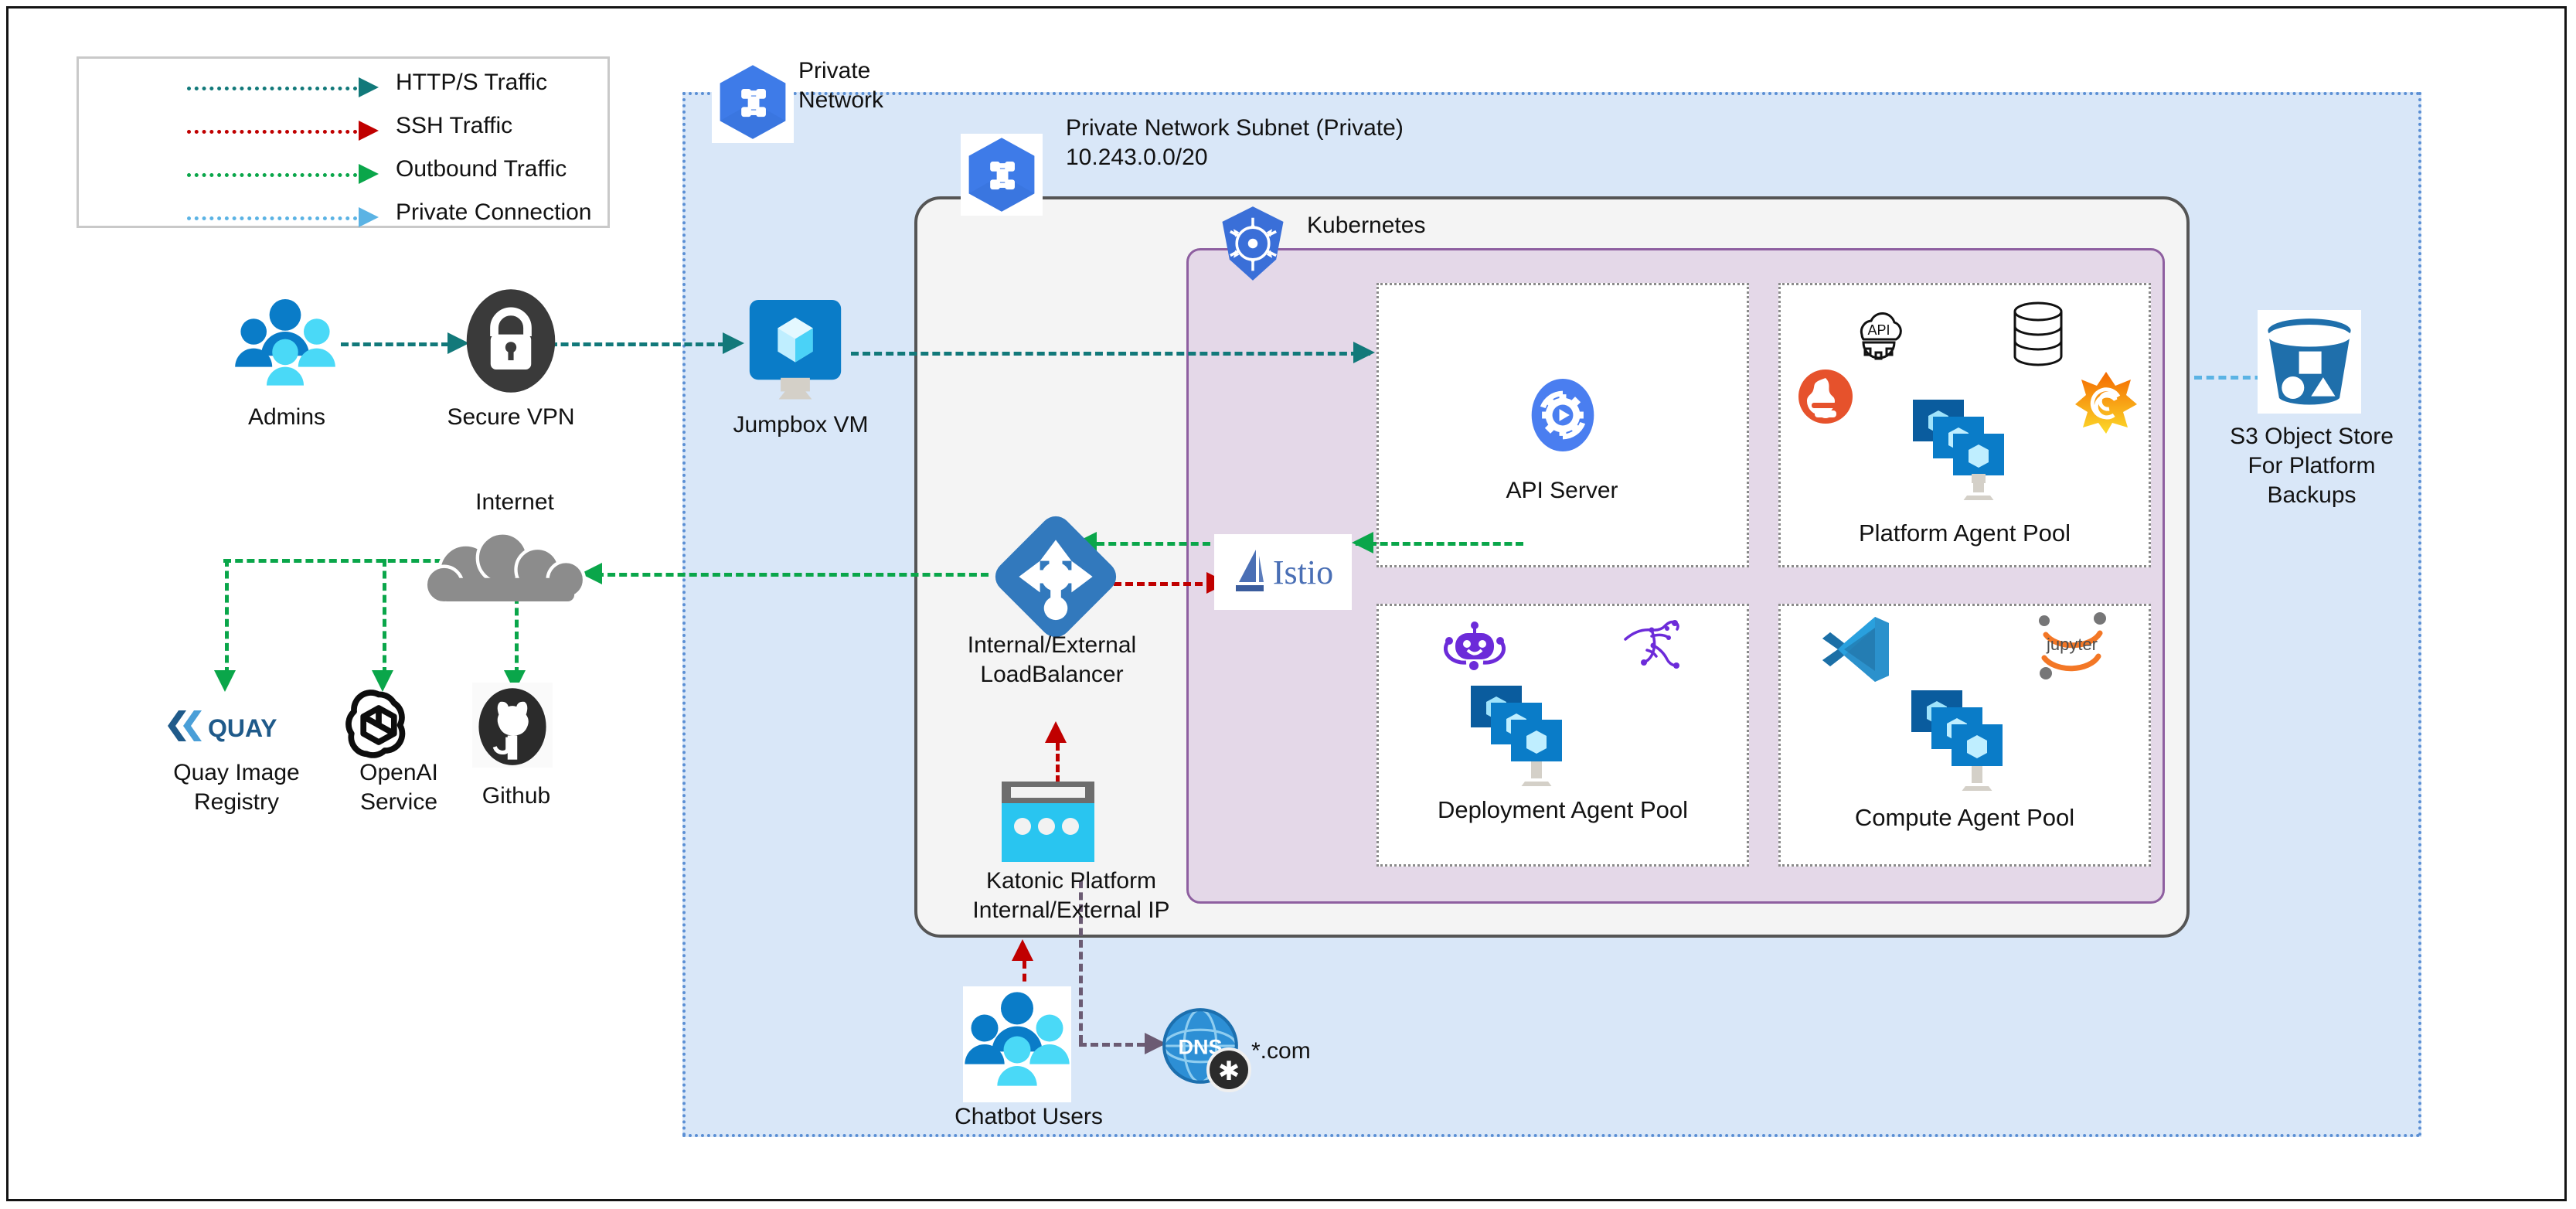 The image size is (2576, 1209). I want to click on load-balancer-icon, so click(1055, 576).